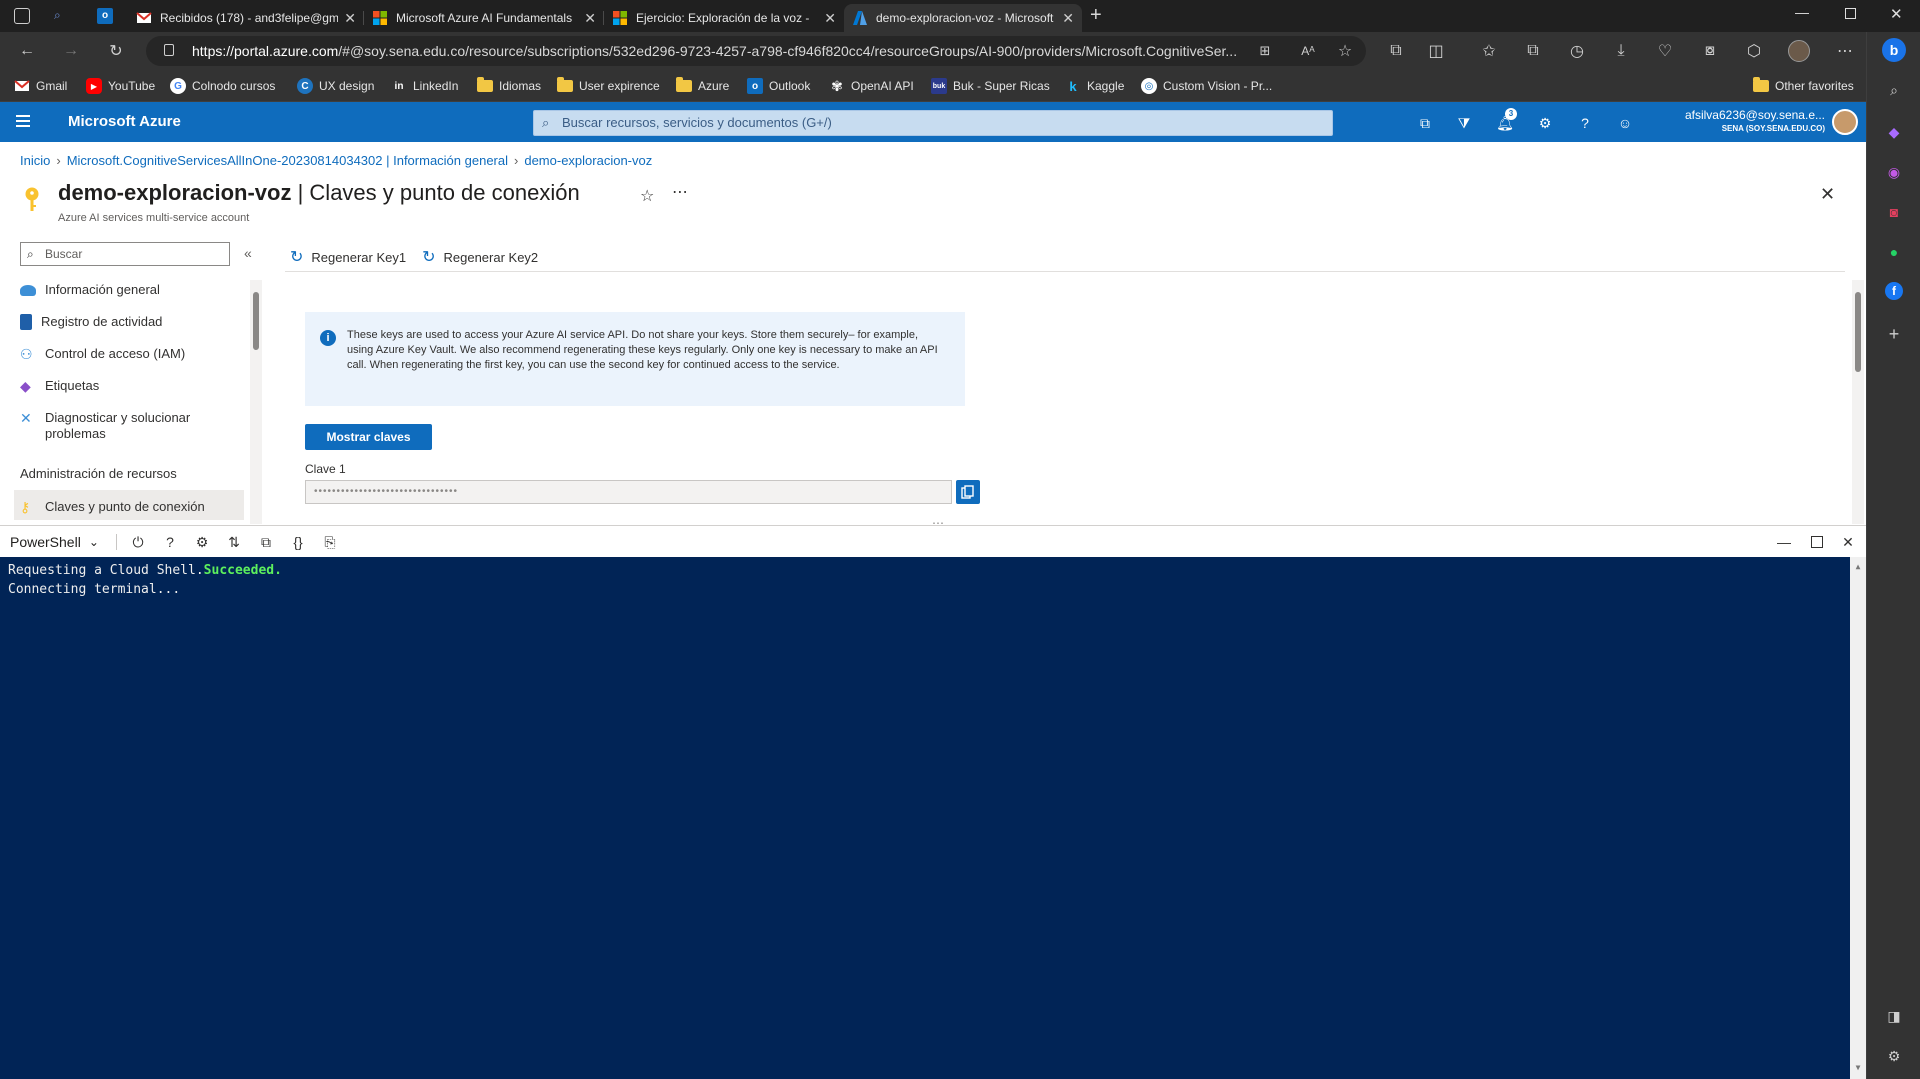 This screenshot has height=1079, width=1920. I want to click on restore-window-icon, so click(1850, 13).